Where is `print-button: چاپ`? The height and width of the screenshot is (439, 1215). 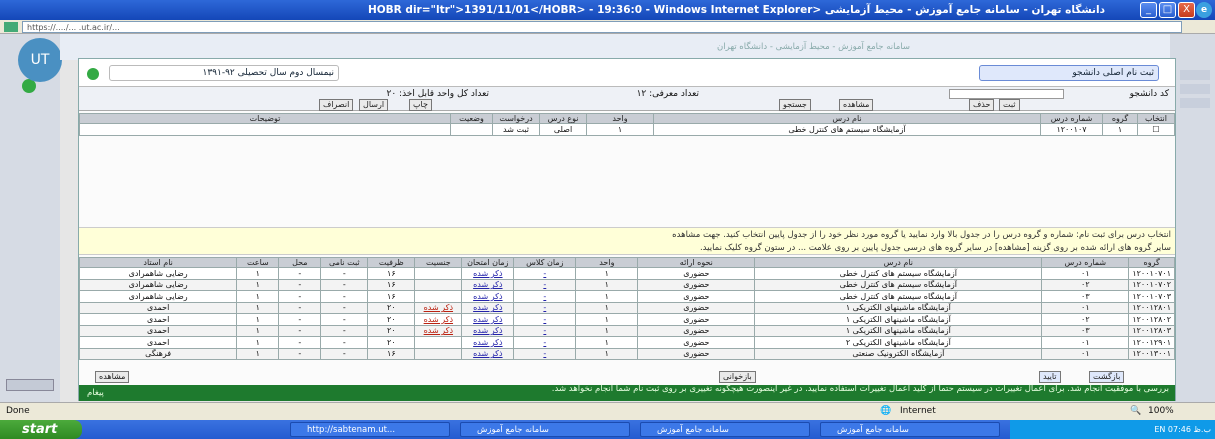
print-button: چاپ is located at coordinates (420, 105).